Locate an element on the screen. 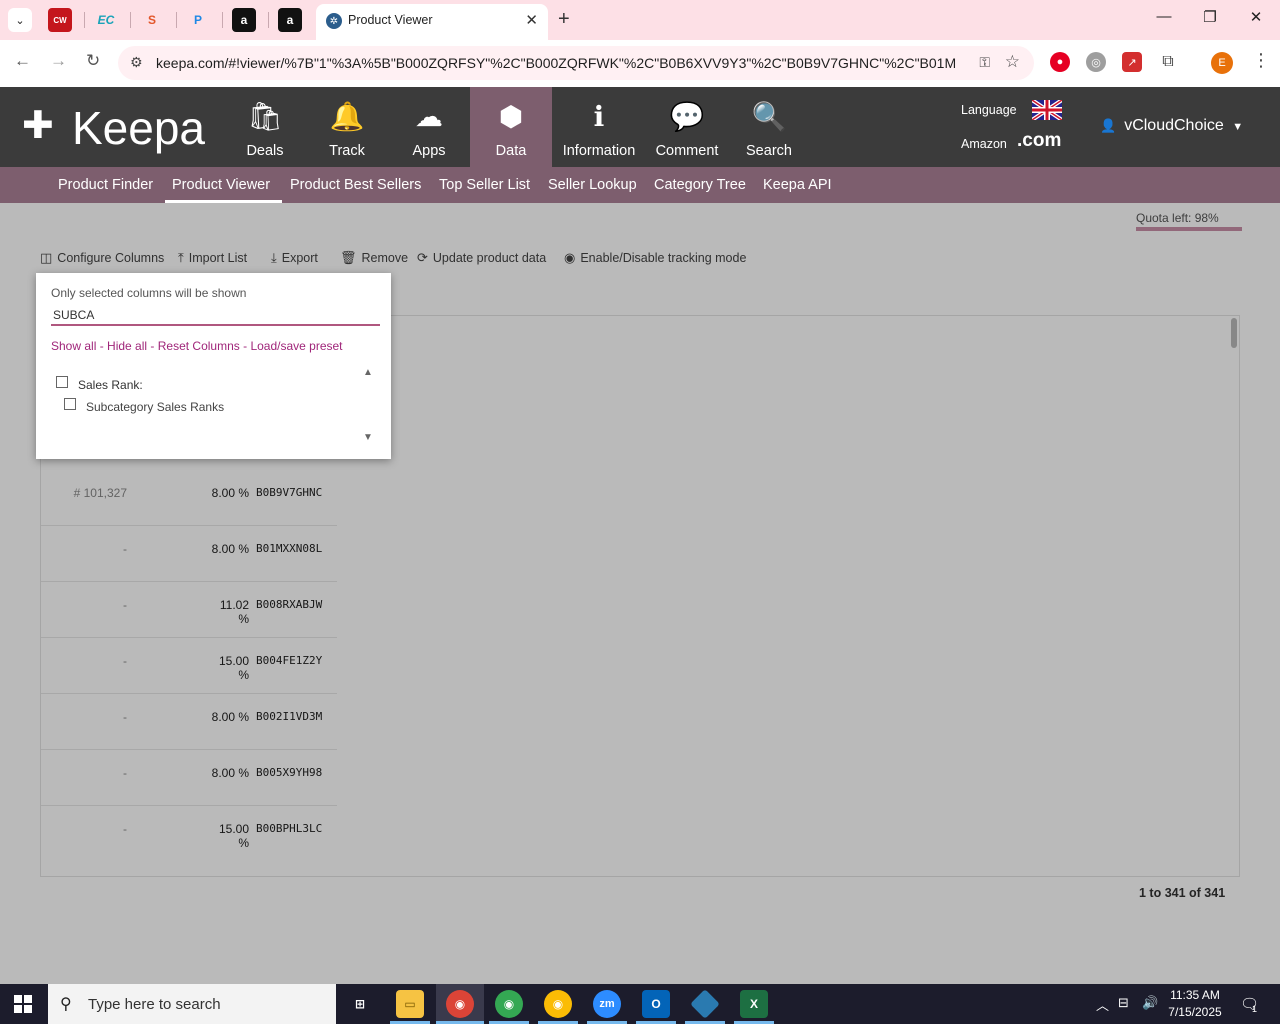 The image size is (1280, 1024). restore-icon: ❐ is located at coordinates (1210, 17).